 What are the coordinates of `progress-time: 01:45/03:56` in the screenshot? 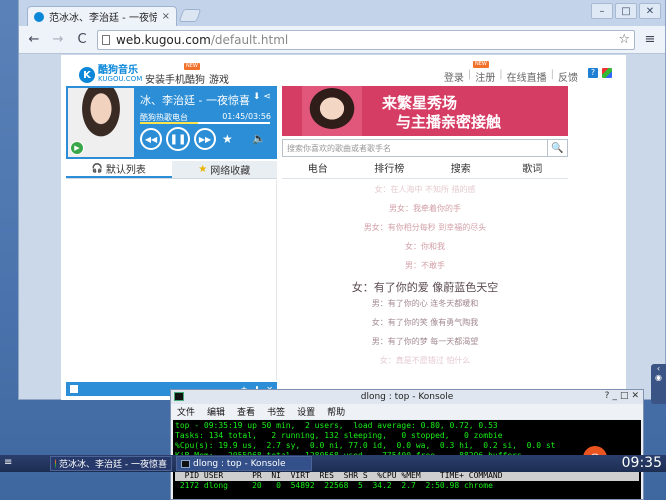 It's located at (246, 116).